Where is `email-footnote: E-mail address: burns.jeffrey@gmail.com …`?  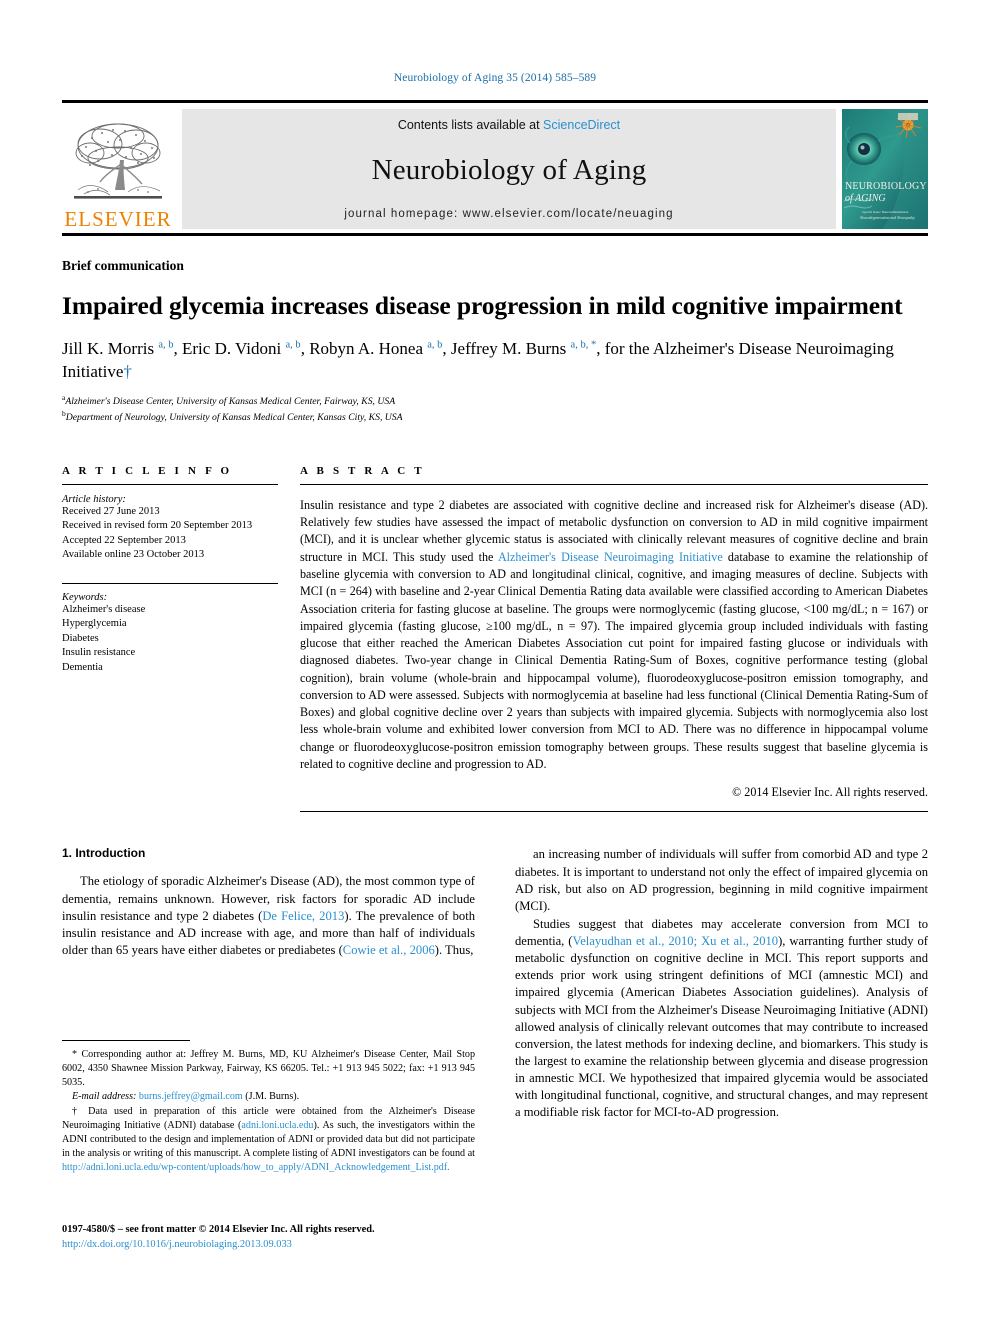
email-footnote: E-mail address: burns.jeffrey@gmail.com … is located at coordinates (268, 1097).